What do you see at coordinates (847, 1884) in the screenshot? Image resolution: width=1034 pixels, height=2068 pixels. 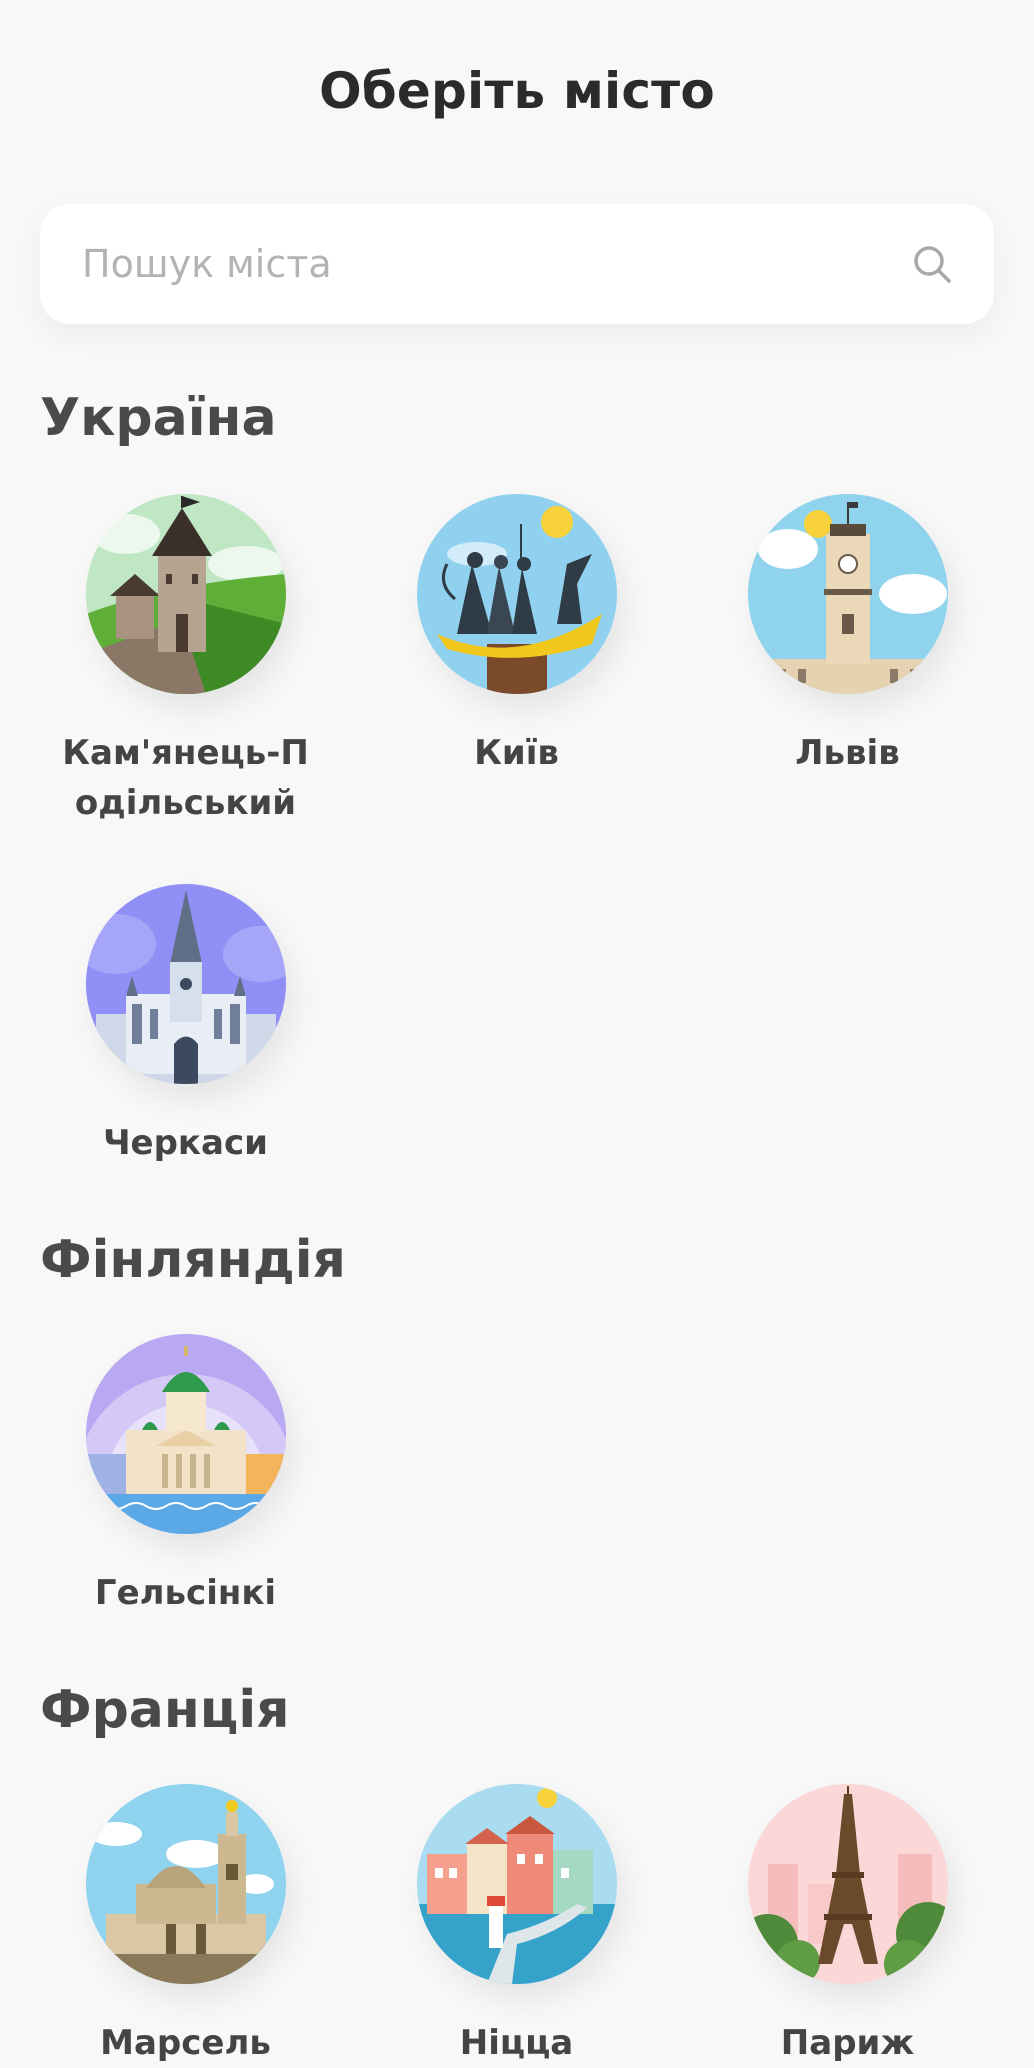 I see `eiffel-tower-icon` at bounding box center [847, 1884].